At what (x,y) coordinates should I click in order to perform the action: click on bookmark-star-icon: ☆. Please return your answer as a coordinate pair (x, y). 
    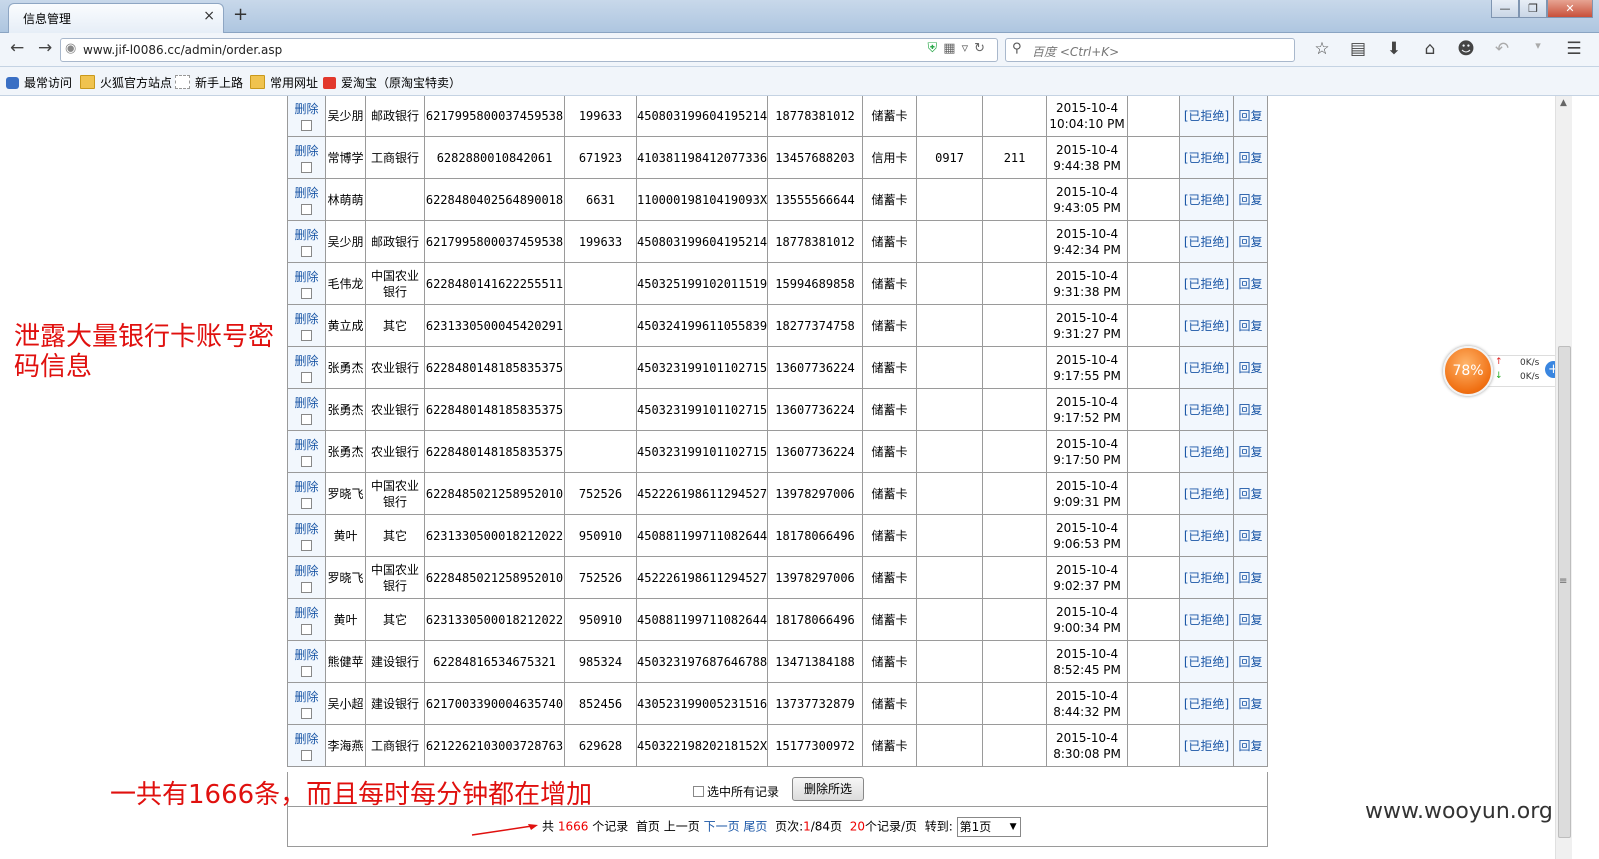
    Looking at the image, I should click on (1322, 49).